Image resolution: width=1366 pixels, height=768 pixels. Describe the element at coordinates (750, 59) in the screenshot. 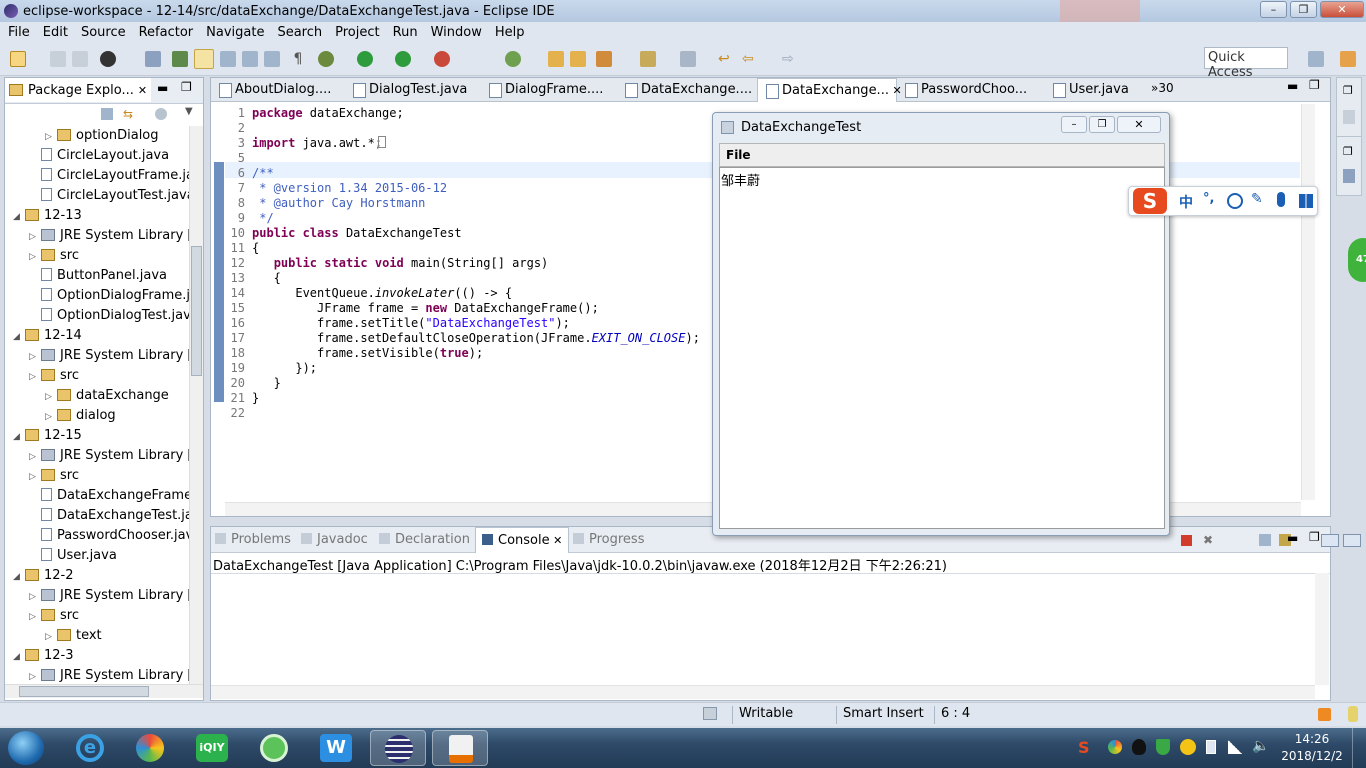

I see `back-icon: ⇦` at that location.